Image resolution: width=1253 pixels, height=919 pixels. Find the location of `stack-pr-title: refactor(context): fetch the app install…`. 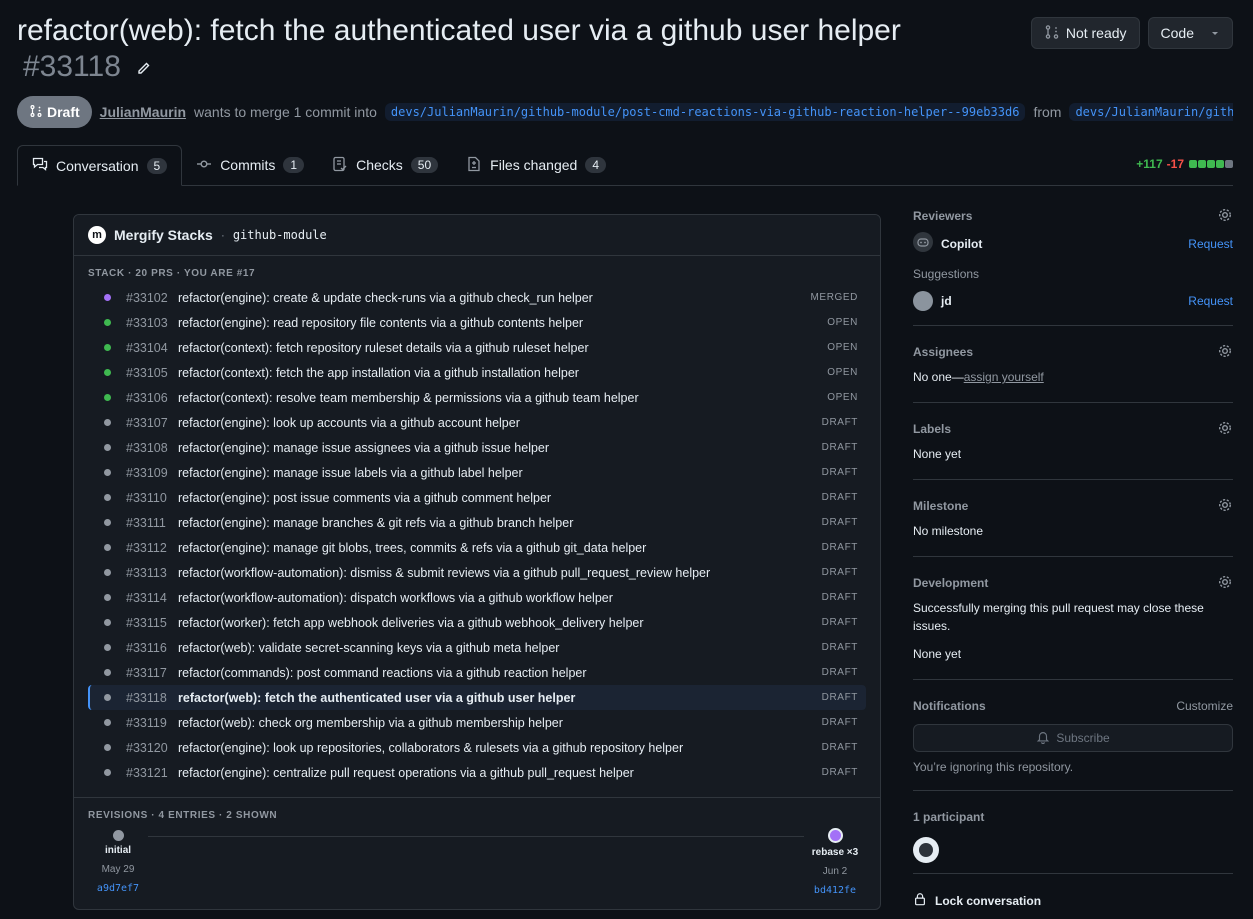

stack-pr-title: refactor(context): fetch the app install… is located at coordinates (378, 372).